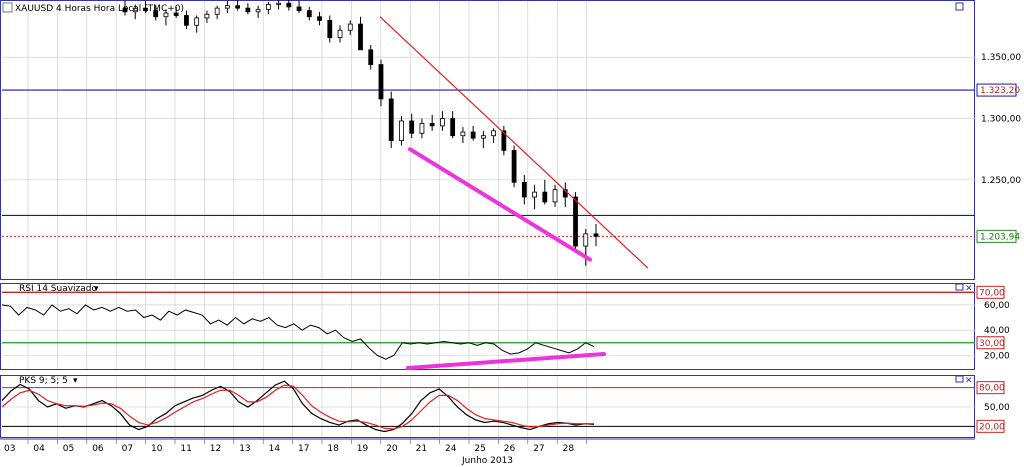 Image resolution: width=1024 pixels, height=467 pixels. What do you see at coordinates (1001, 58) in the screenshot?
I see `price-tick-label: 1.350,00` at bounding box center [1001, 58].